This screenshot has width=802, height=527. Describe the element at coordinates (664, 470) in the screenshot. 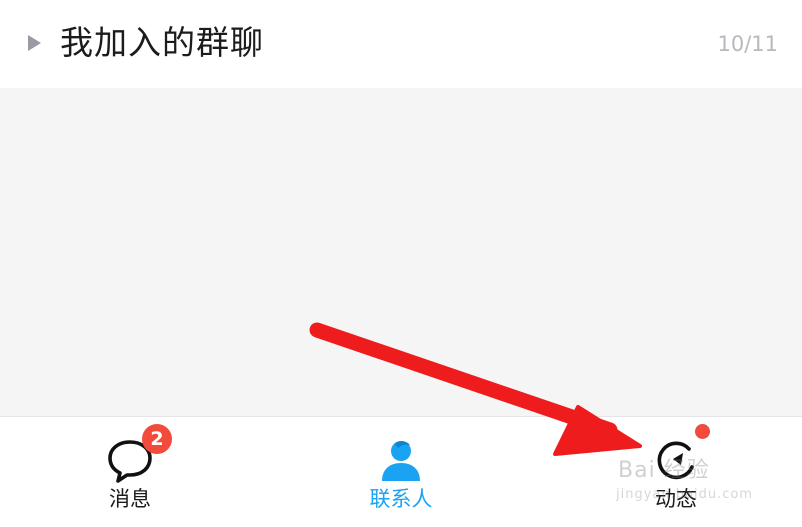

I see `watermark: Bai 经验` at that location.